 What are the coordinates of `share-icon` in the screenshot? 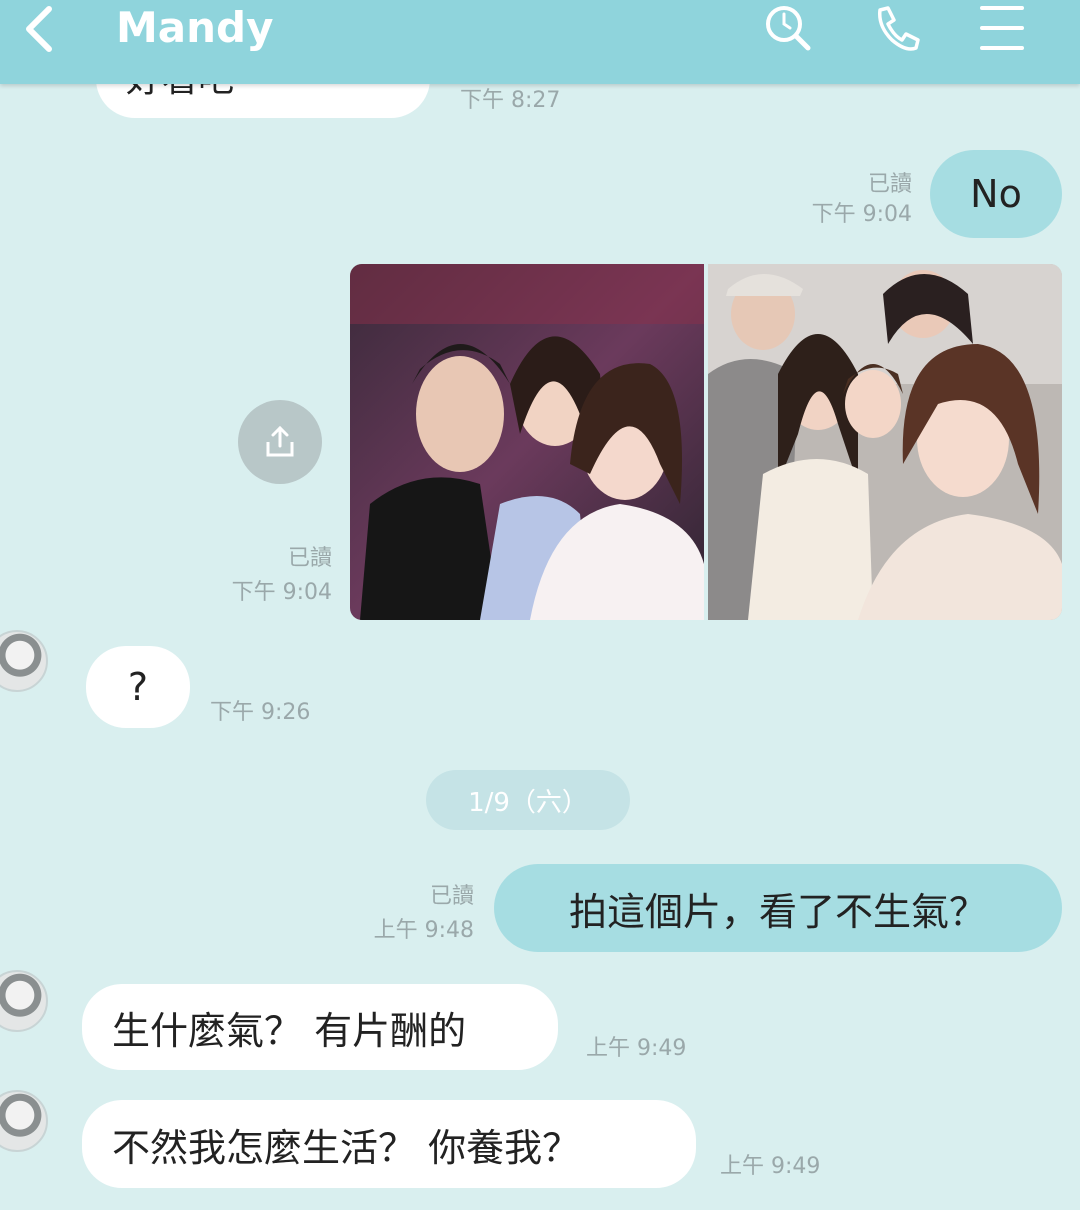 It's located at (280, 441).